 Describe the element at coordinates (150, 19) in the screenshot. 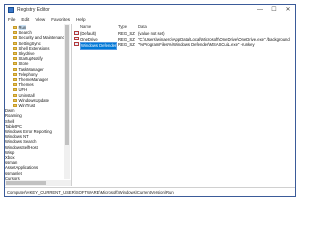

I see `menu-bar: File Edit View Favorites Help` at that location.